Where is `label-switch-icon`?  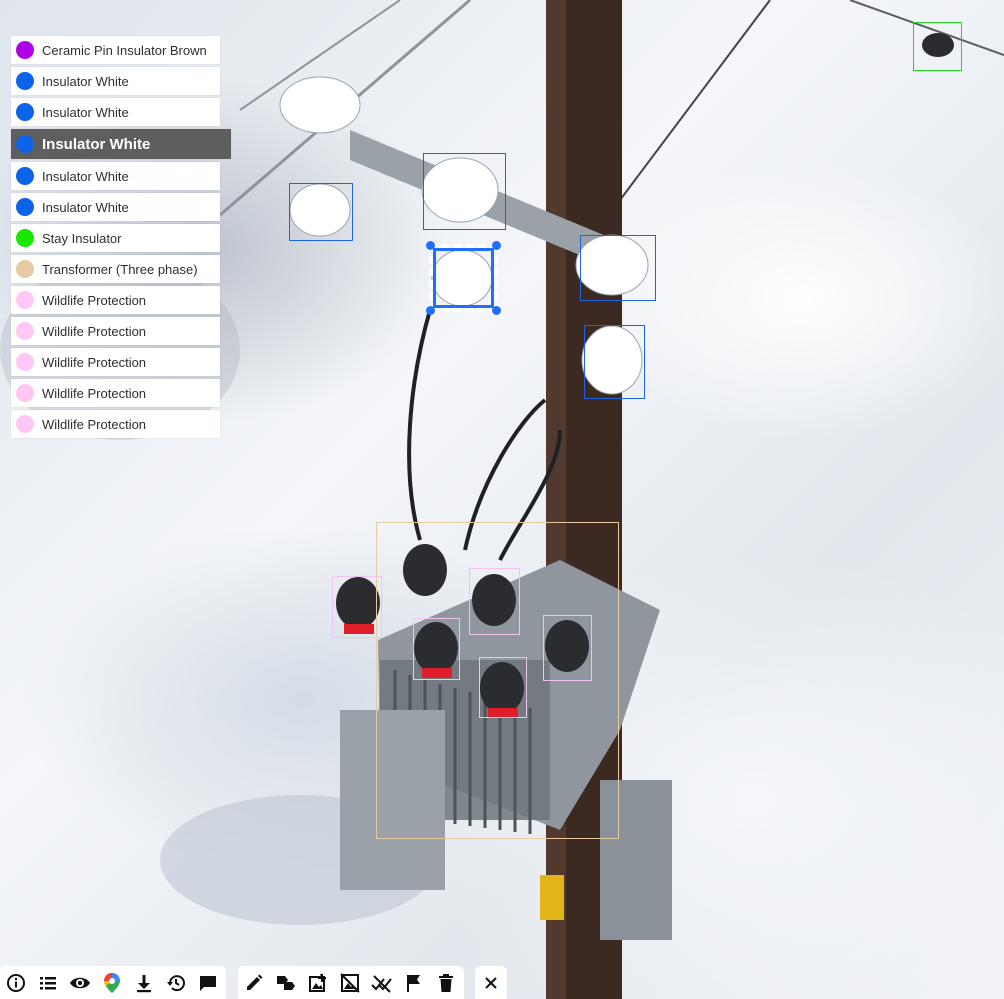
label-switch-icon is located at coordinates (286, 982).